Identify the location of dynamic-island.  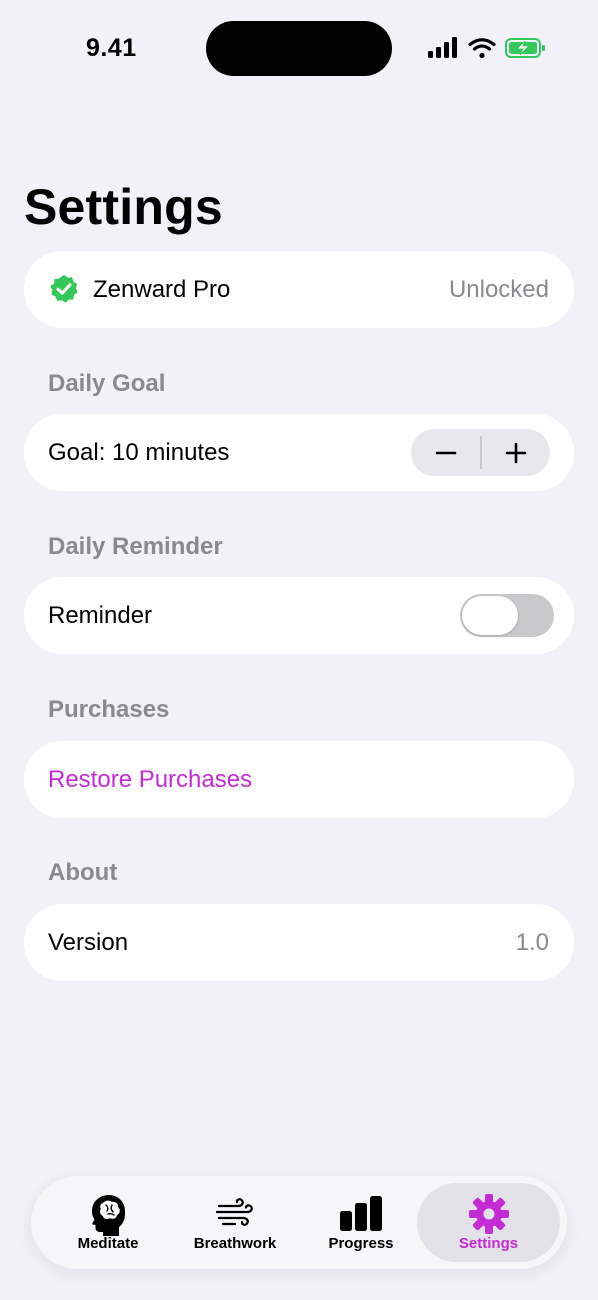
(299, 48).